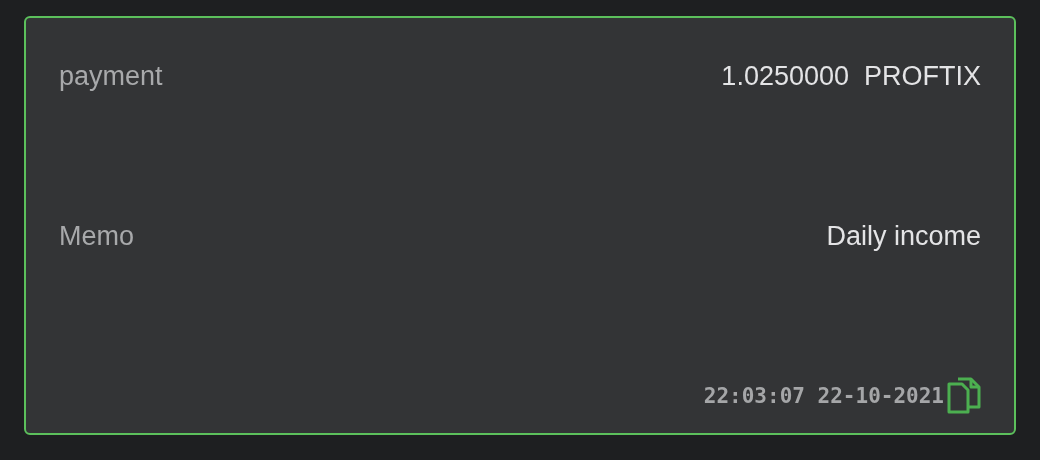  Describe the element at coordinates (903, 236) in the screenshot. I see `field-value: Daily income` at that location.